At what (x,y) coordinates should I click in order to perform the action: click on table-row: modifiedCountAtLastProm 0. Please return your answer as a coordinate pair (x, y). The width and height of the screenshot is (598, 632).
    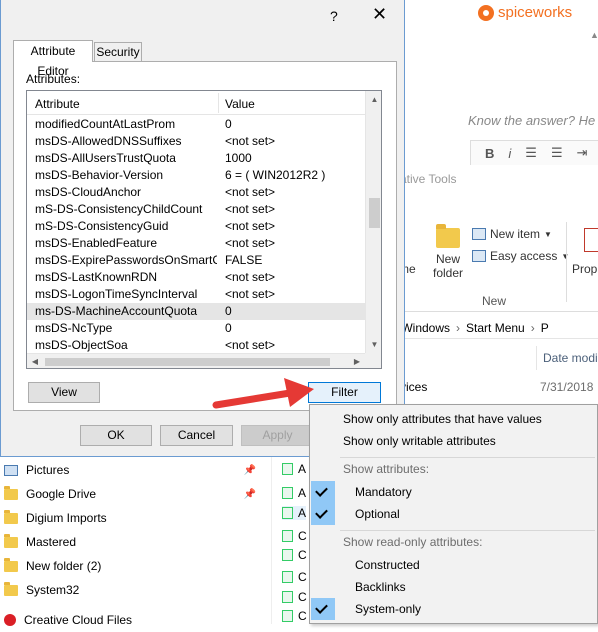
    Looking at the image, I should click on (196, 124).